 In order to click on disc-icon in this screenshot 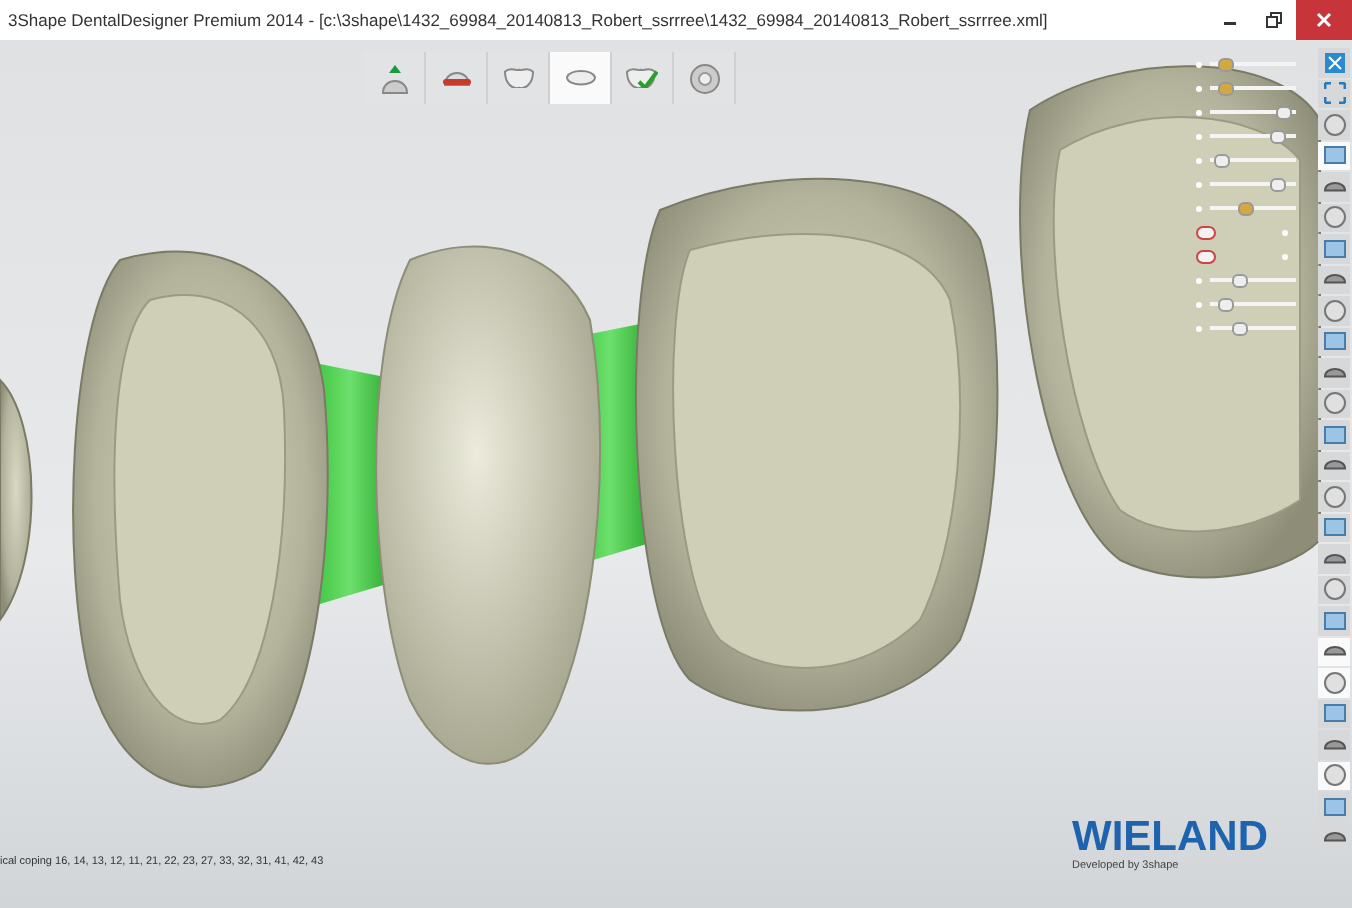, I will do `click(704, 78)`.